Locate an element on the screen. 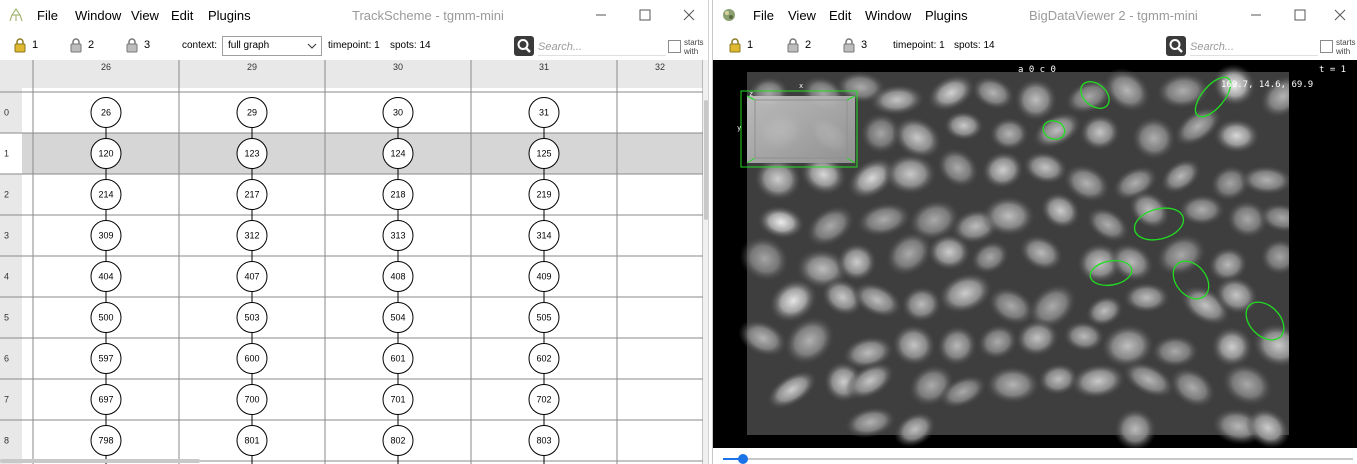  row-header-label: 8 is located at coordinates (6, 441).